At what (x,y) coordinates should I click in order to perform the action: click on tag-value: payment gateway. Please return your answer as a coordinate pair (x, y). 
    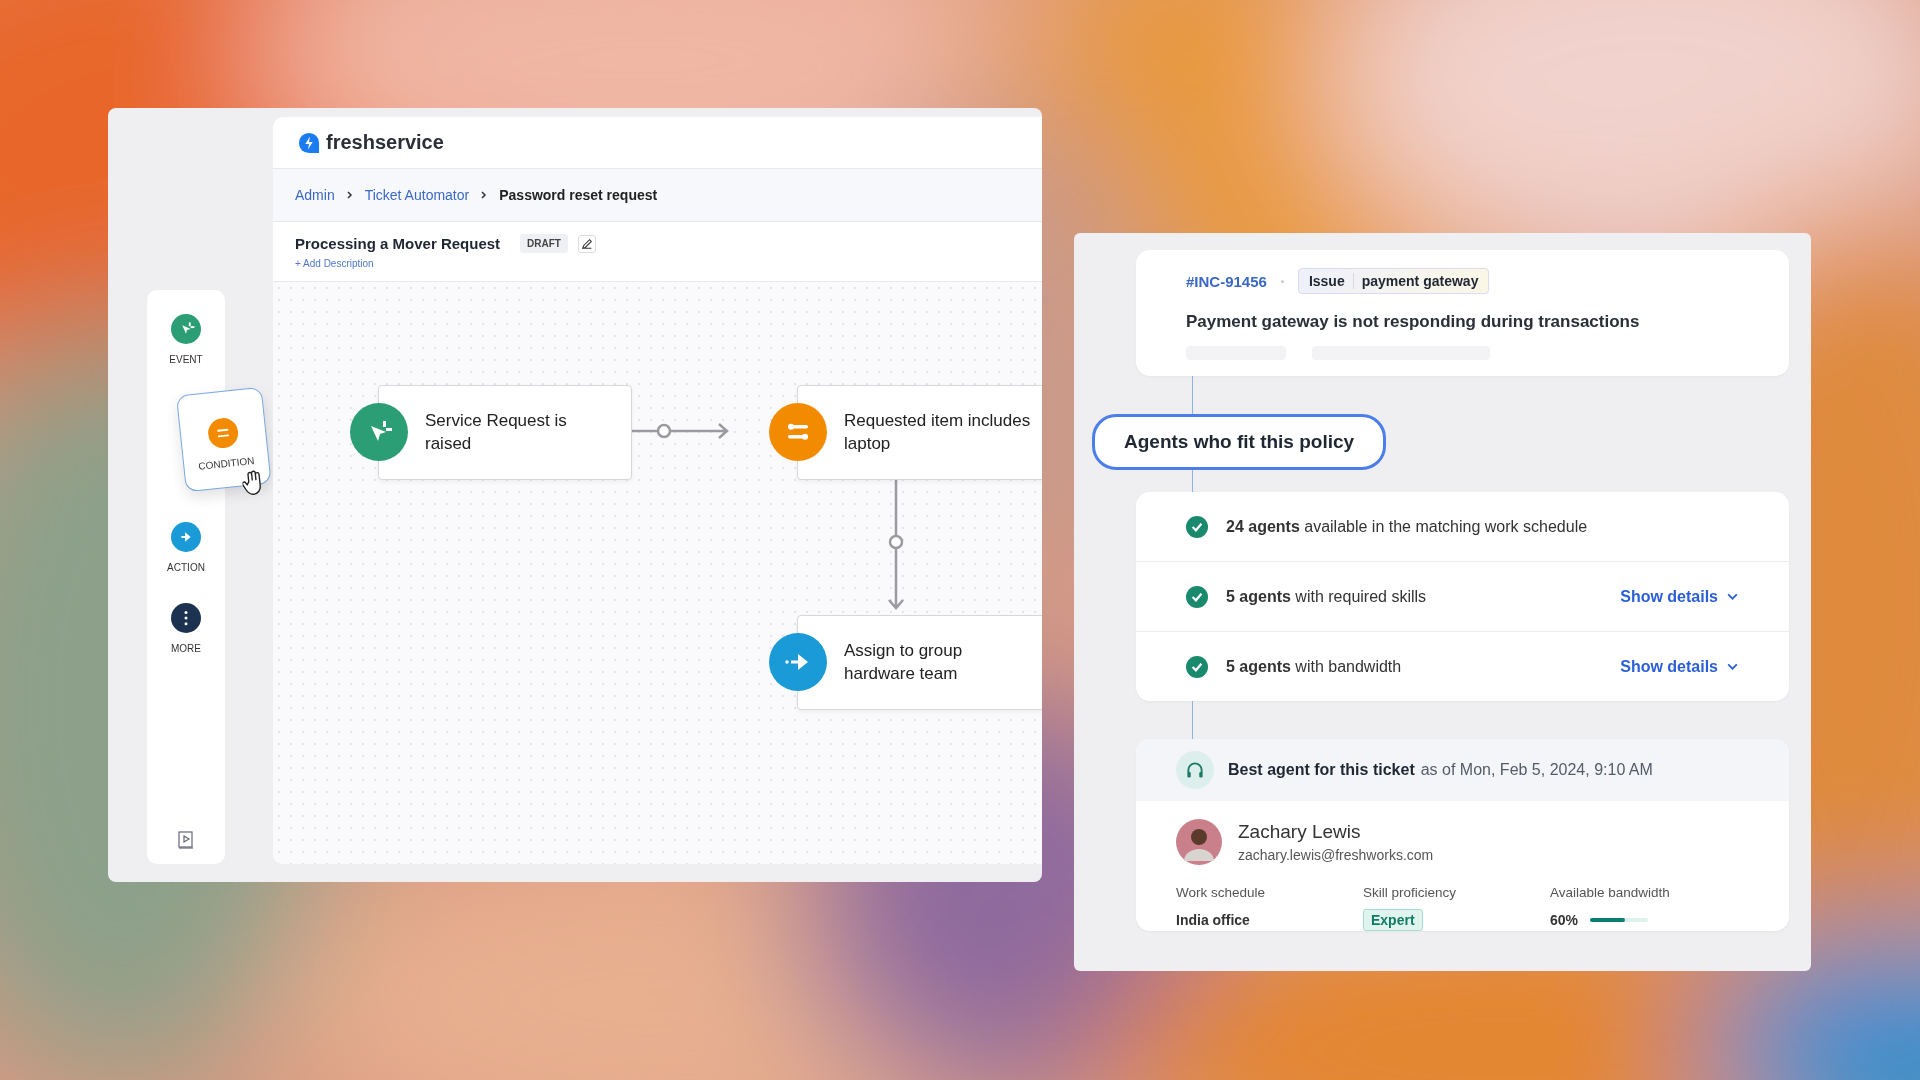
    Looking at the image, I should click on (1415, 281).